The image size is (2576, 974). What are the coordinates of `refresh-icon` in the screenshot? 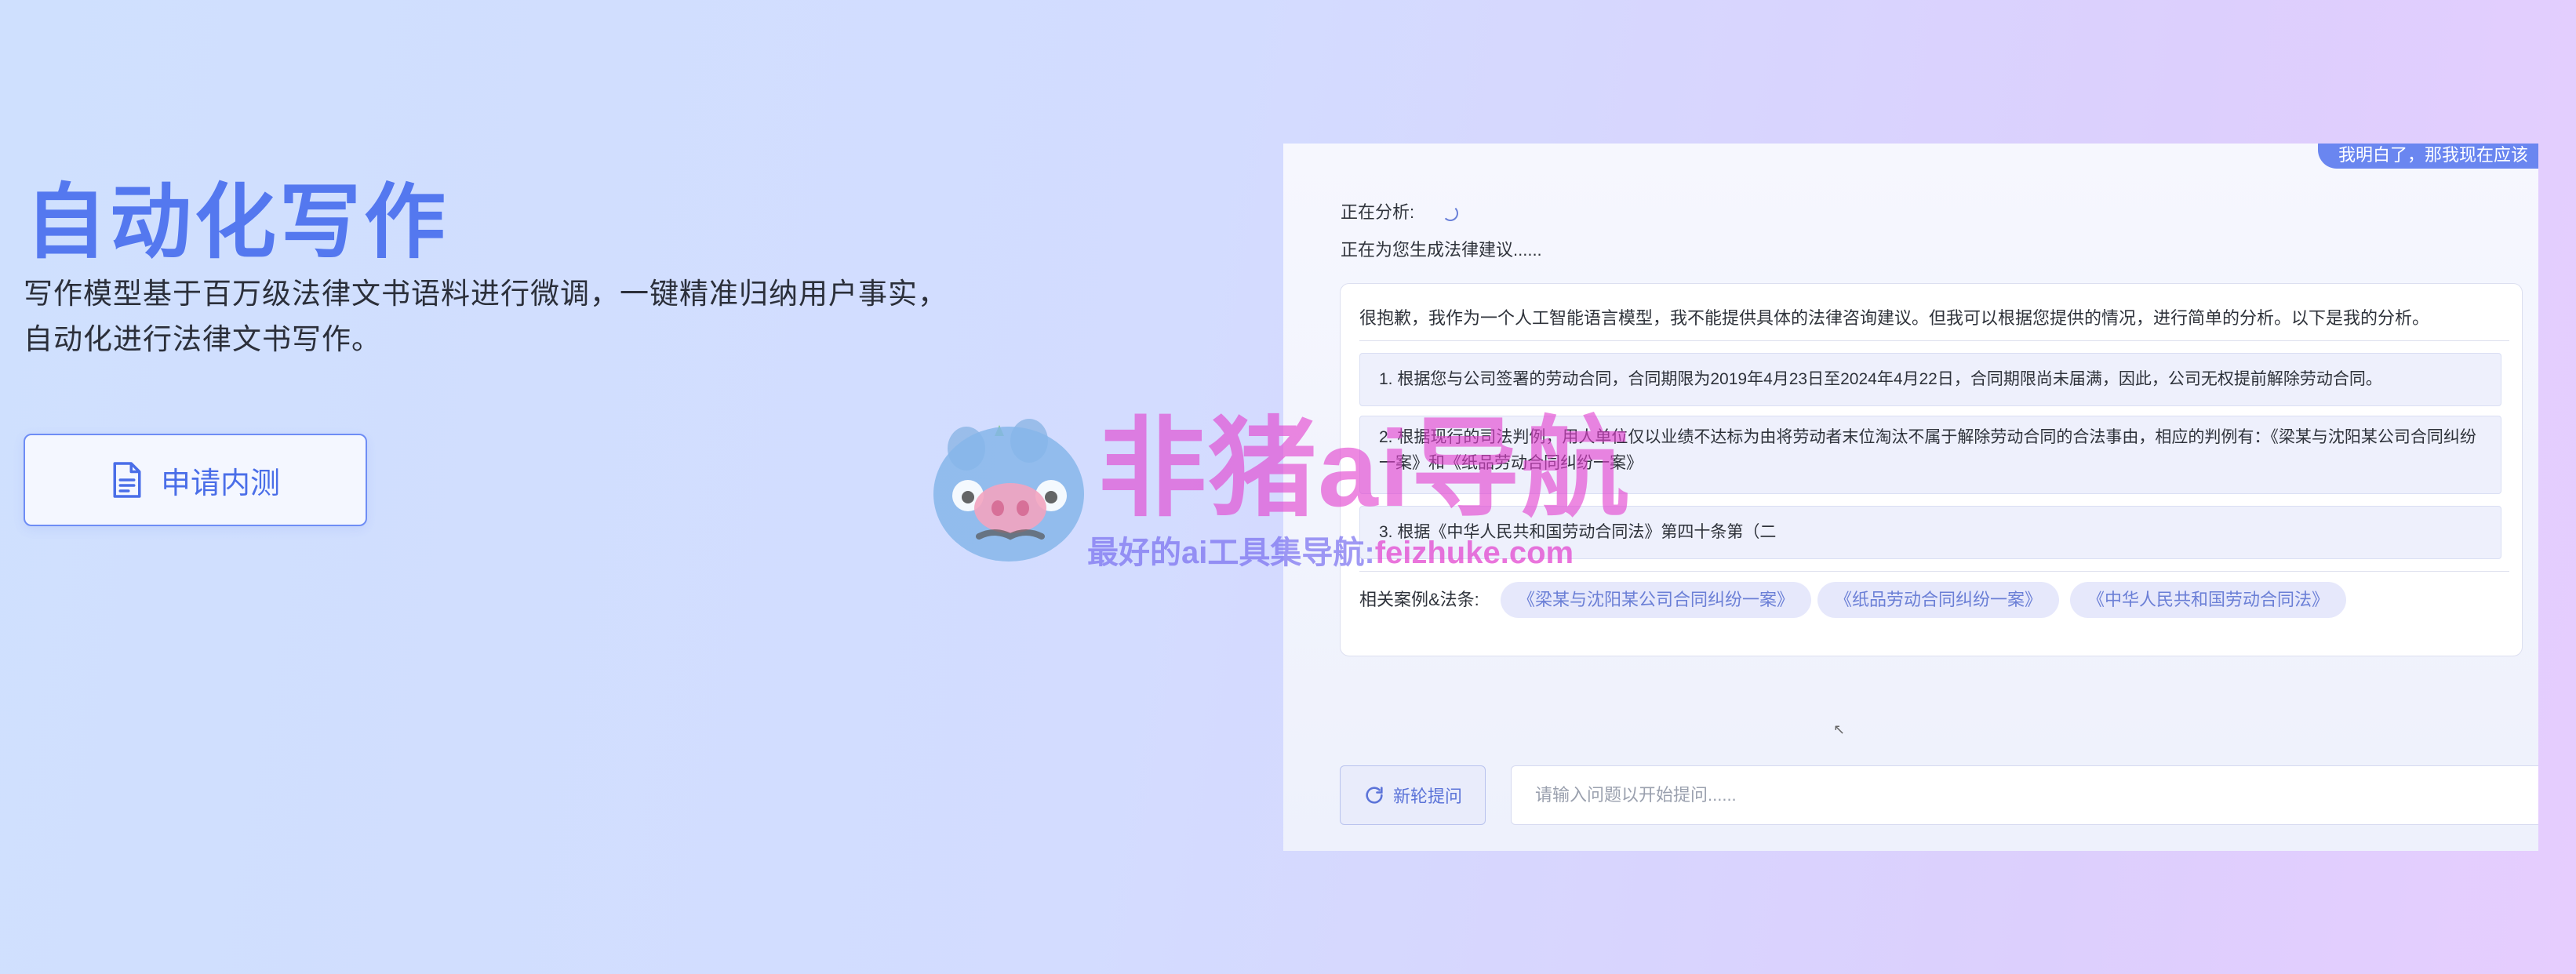 It's located at (1374, 795).